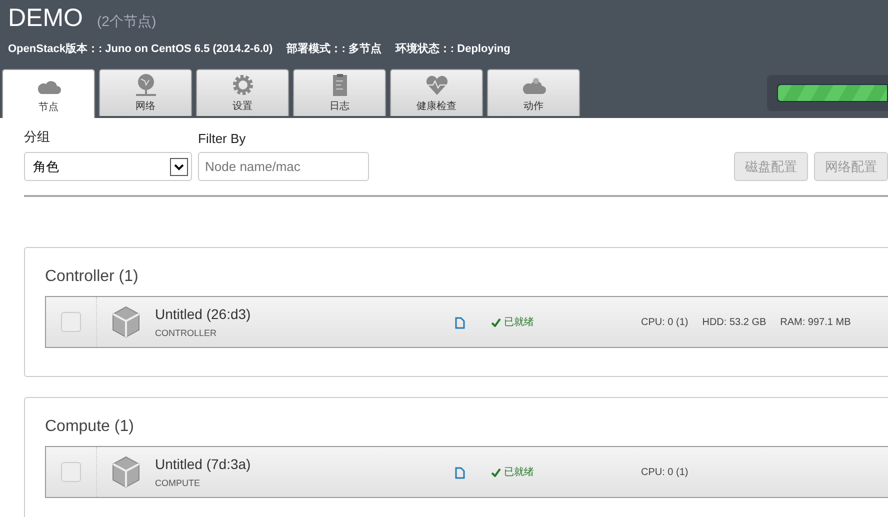 The image size is (888, 517). Describe the element at coordinates (334, 49) in the screenshot. I see `info-text: 部署模式：: 多节点` at that location.